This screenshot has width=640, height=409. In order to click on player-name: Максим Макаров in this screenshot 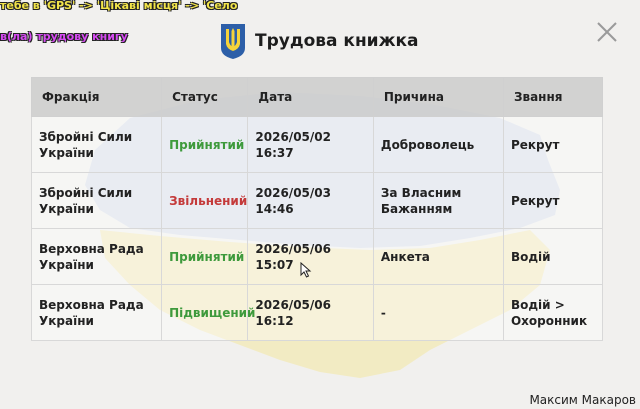, I will do `click(582, 400)`.